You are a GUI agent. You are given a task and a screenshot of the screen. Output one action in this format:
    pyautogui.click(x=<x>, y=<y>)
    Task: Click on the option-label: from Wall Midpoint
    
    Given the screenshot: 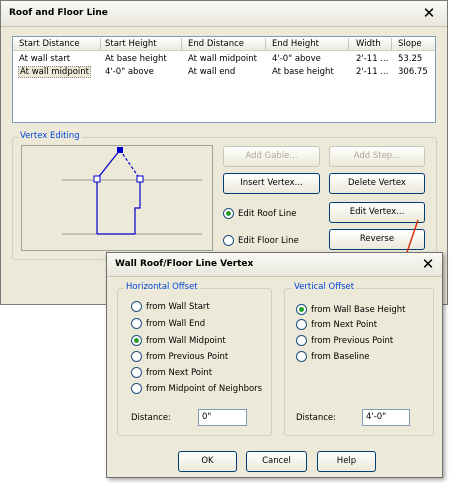 What is the action you would take?
    pyautogui.click(x=186, y=341)
    